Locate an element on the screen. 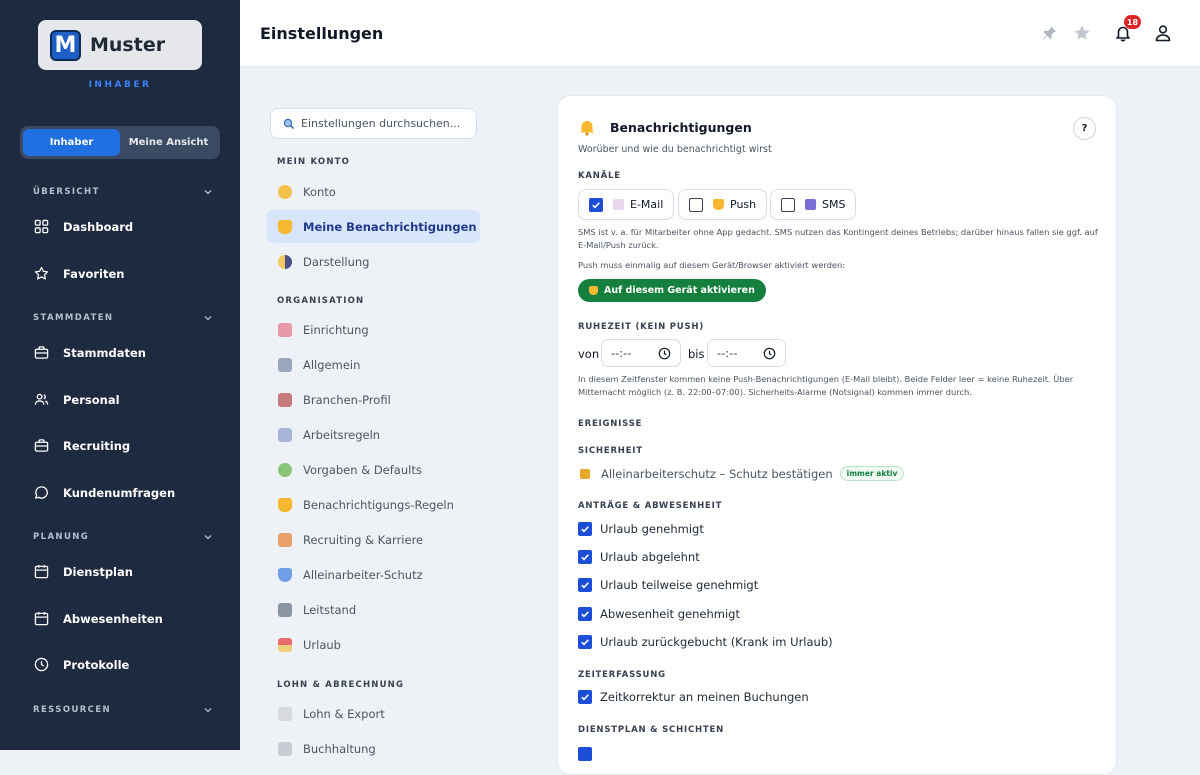 The height and width of the screenshot is (775, 1200). nav-dashboard: Dashboard is located at coordinates (83, 226).